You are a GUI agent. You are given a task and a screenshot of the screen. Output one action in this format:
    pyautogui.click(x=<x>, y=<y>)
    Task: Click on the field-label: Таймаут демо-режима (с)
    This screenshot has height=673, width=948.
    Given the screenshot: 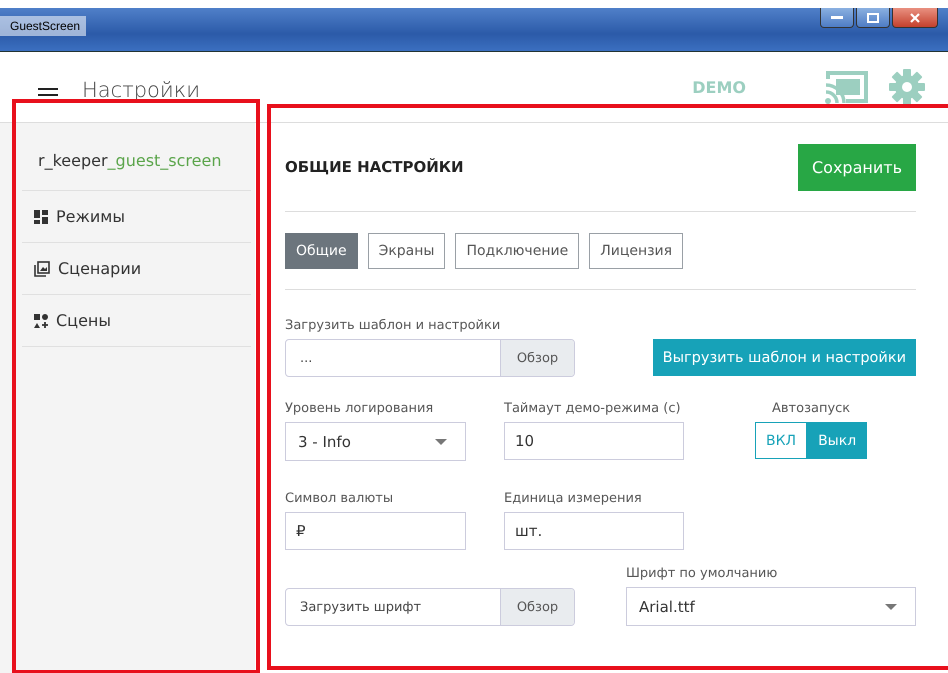 What is the action you would take?
    pyautogui.click(x=593, y=408)
    